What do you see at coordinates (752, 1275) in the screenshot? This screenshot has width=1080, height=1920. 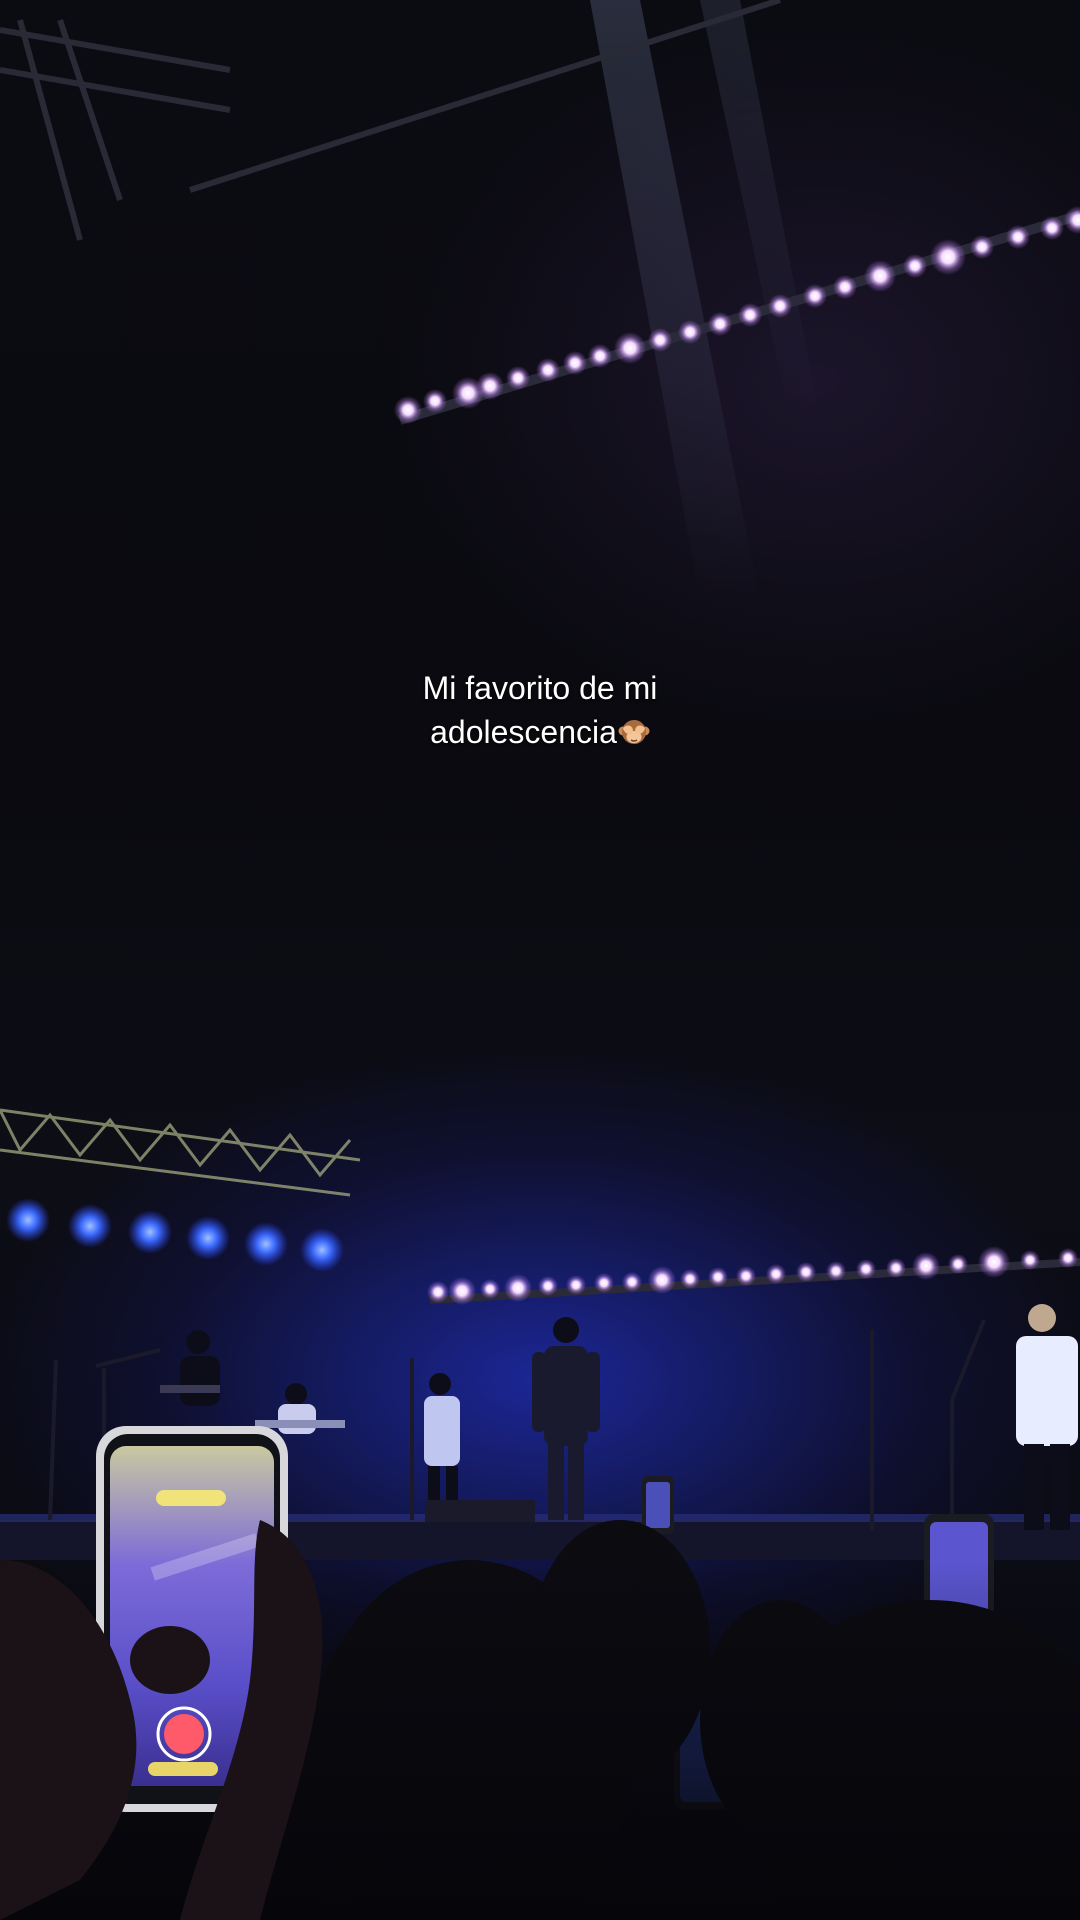 I see `lower-light-rig` at bounding box center [752, 1275].